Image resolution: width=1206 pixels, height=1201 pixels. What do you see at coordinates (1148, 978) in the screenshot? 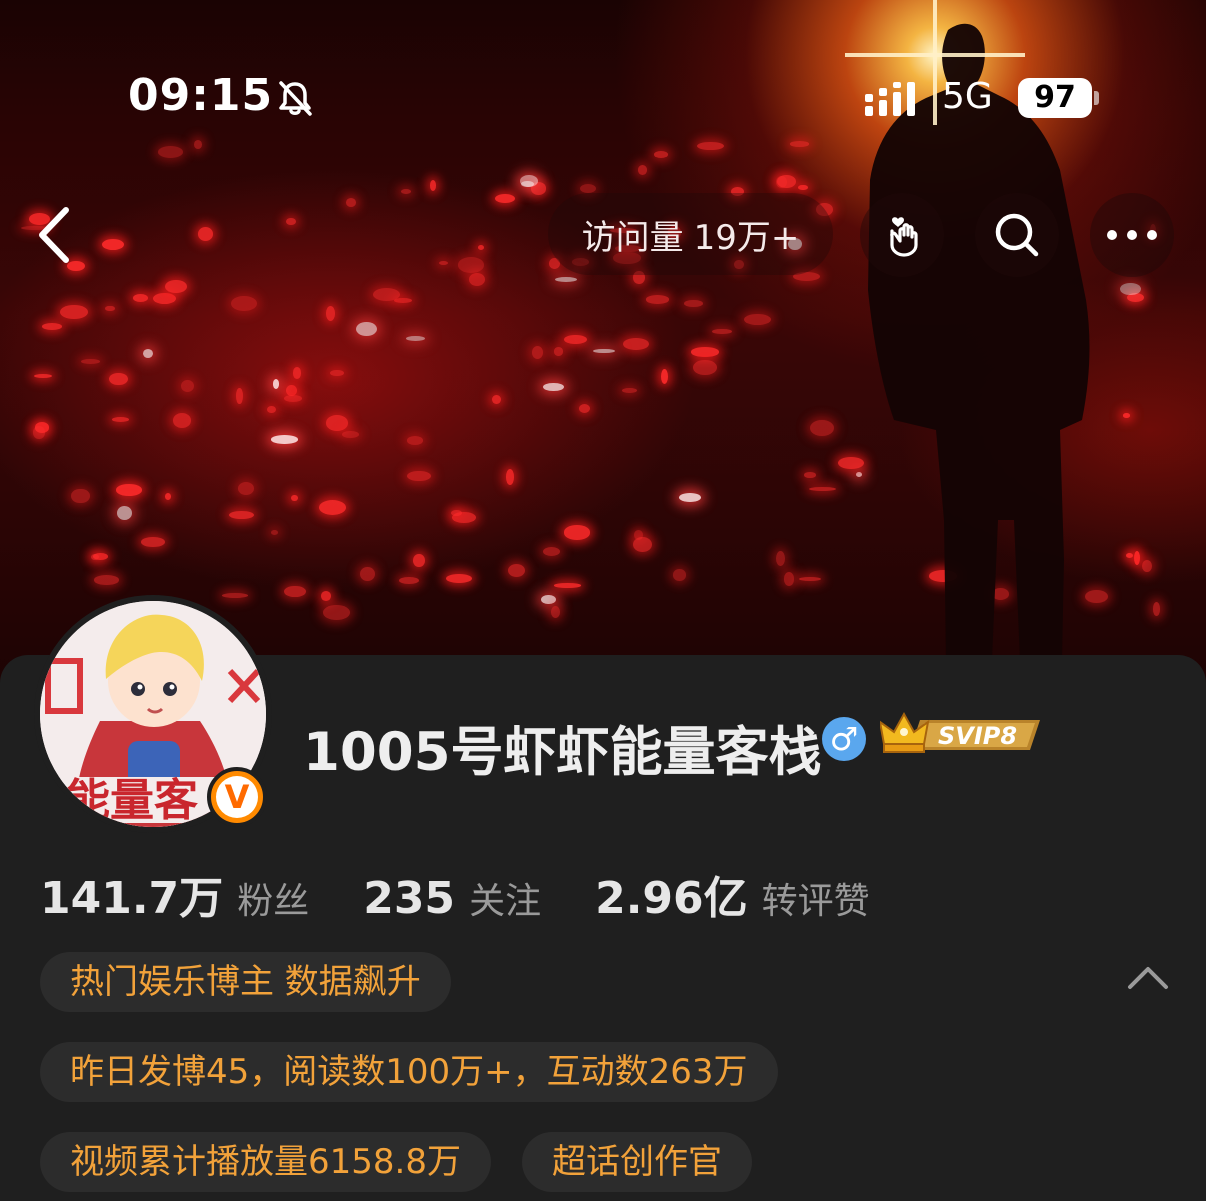
I see `chevron-up-icon` at bounding box center [1148, 978].